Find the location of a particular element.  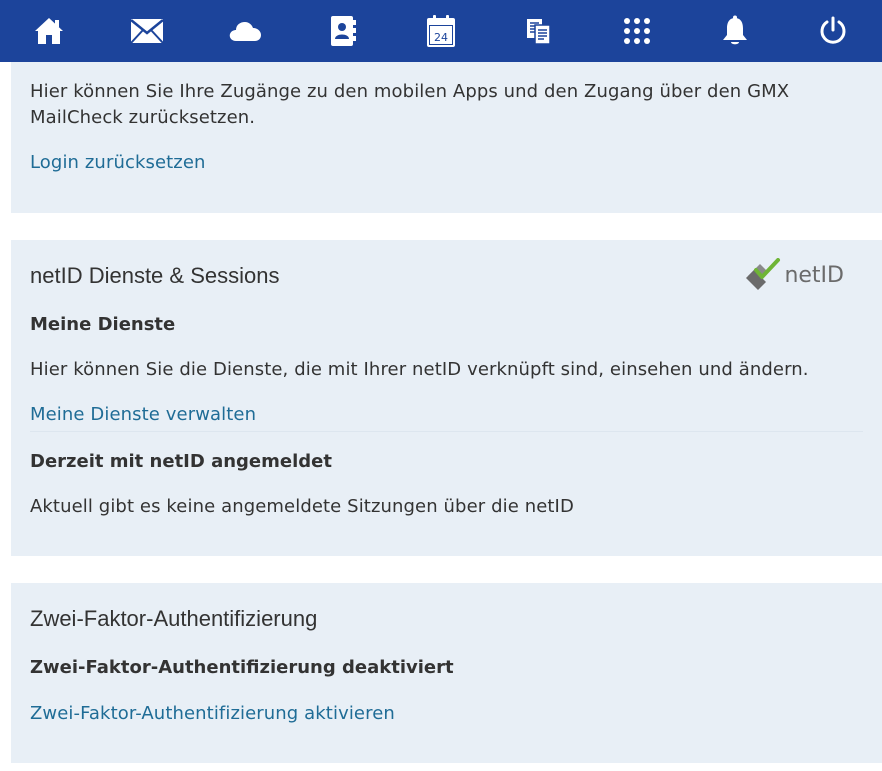

bell-icon is located at coordinates (735, 31).